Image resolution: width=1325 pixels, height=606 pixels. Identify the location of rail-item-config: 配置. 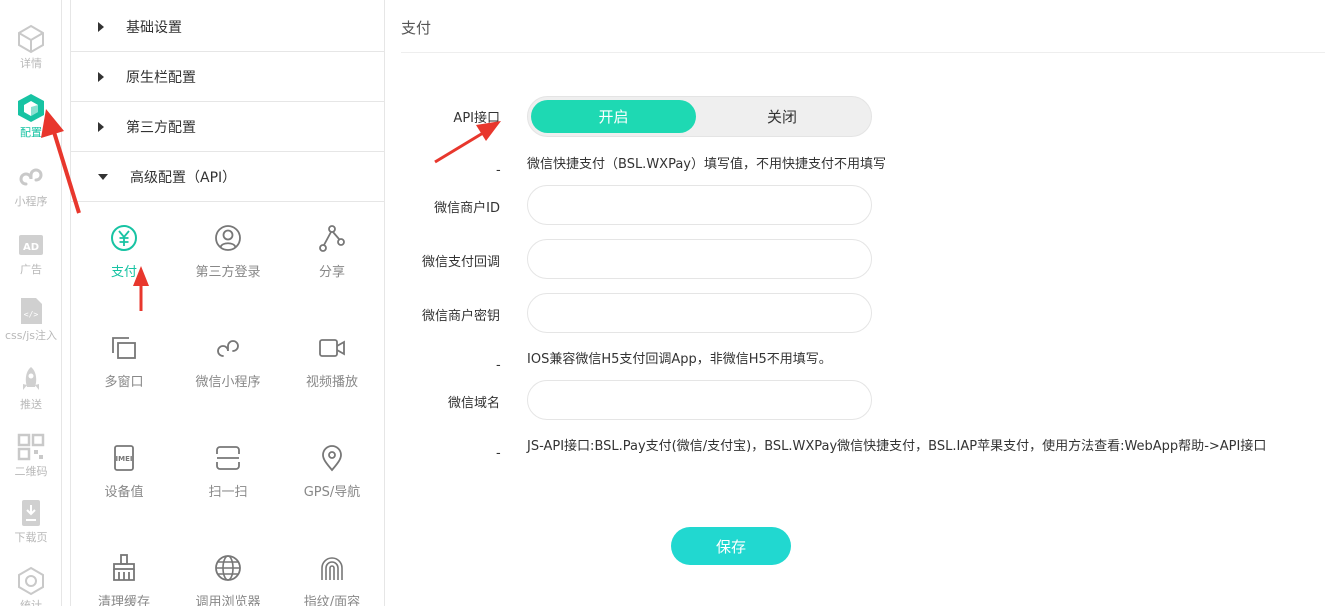
(31, 116).